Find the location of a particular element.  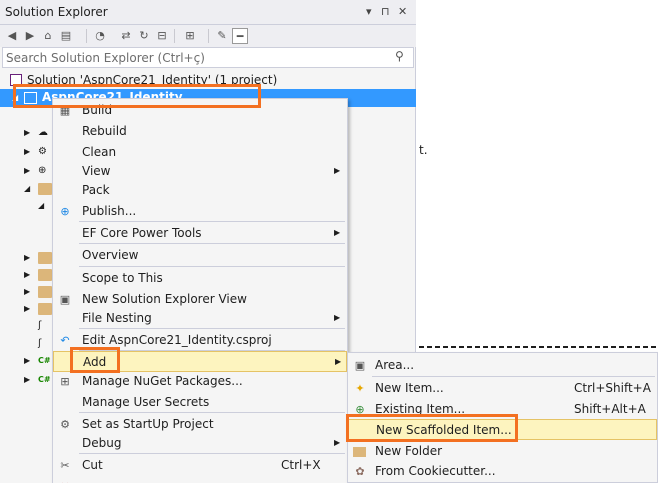

new-item-icon: ✦ is located at coordinates (360, 388).